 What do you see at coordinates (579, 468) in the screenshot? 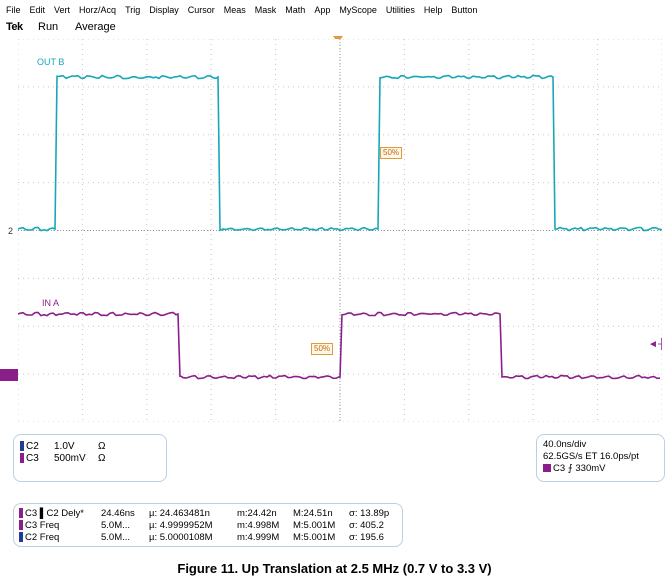
I see `trigger-level: C3 ⨍ 330mV` at bounding box center [579, 468].